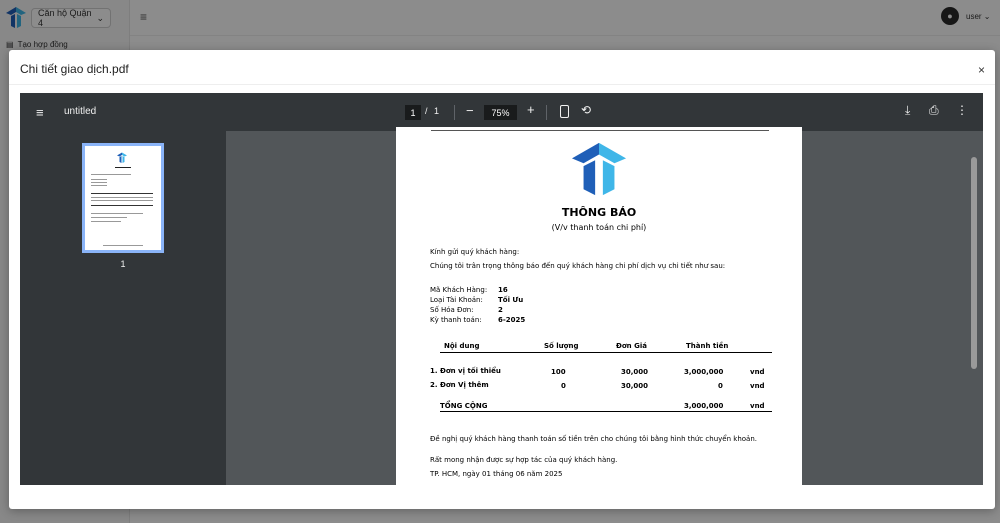  I want to click on fit-page-icon, so click(564, 111).